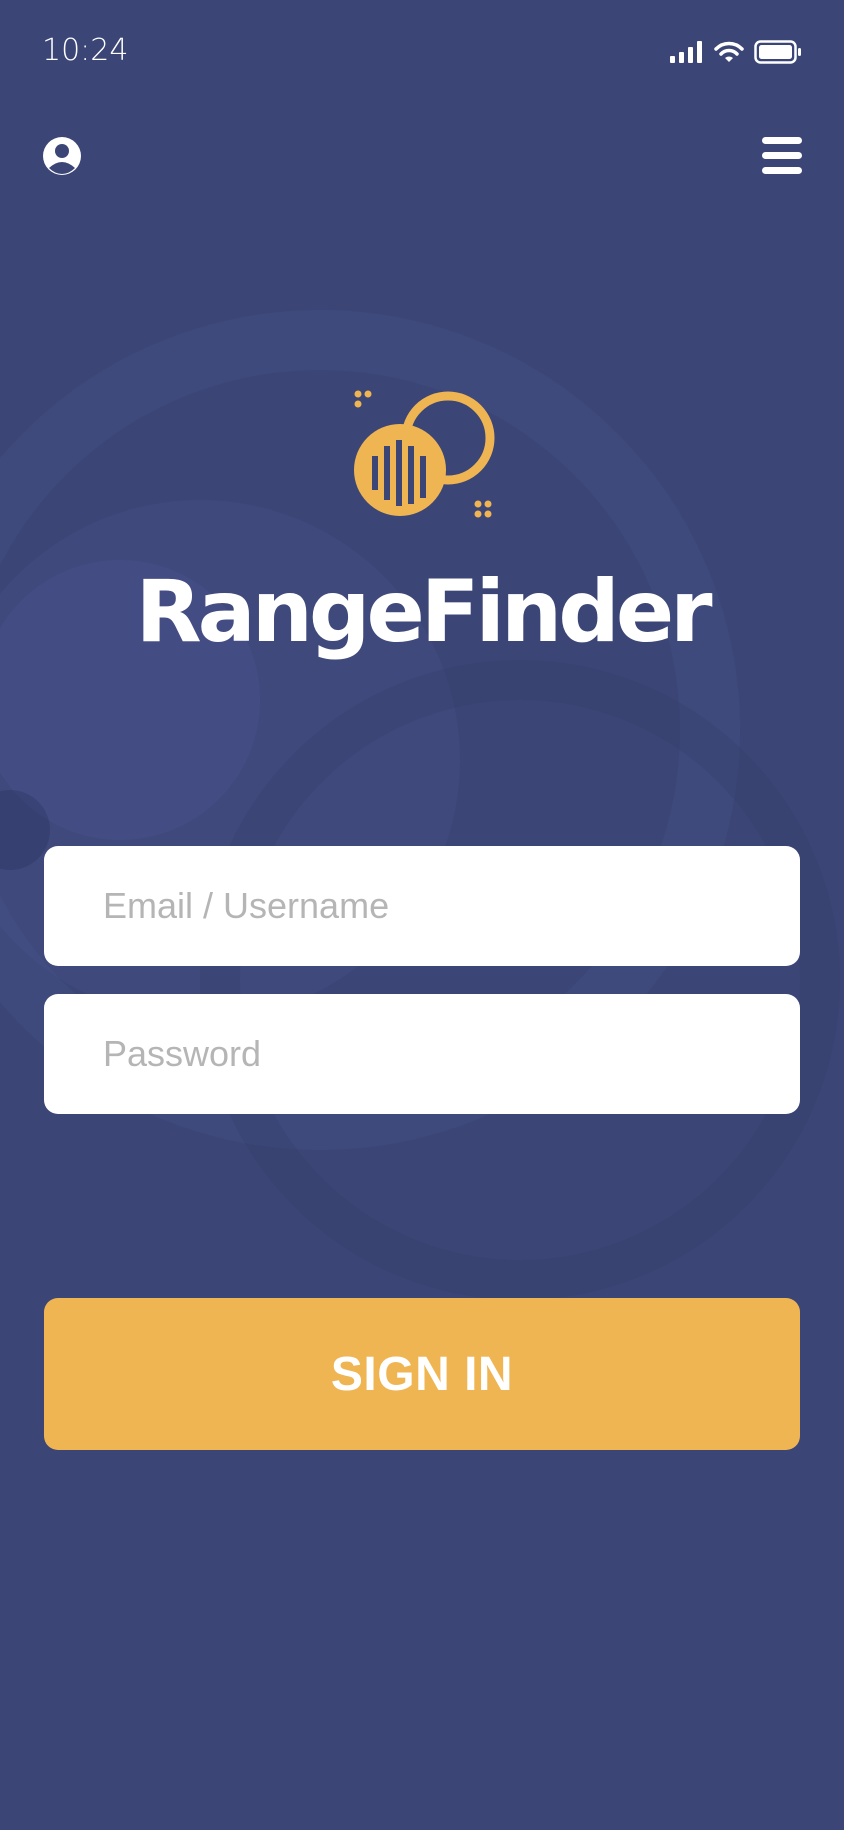 This screenshot has height=1830, width=844. I want to click on status-icons, so click(736, 52).